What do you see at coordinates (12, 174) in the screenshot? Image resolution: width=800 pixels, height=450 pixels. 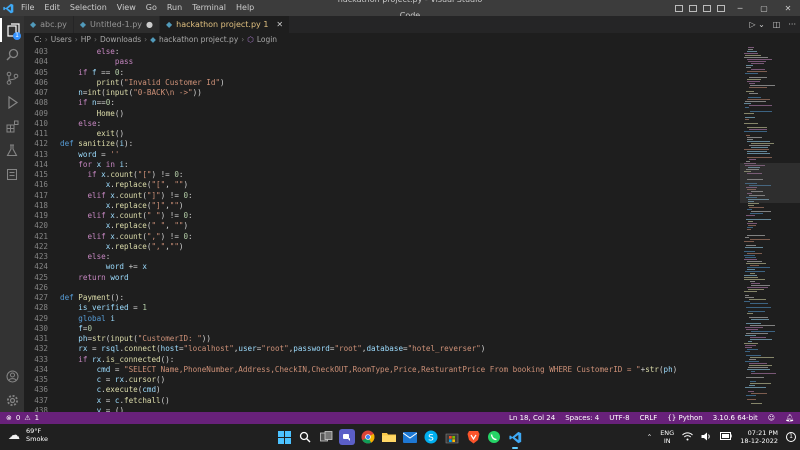 I see `remote-explorer-icon` at bounding box center [12, 174].